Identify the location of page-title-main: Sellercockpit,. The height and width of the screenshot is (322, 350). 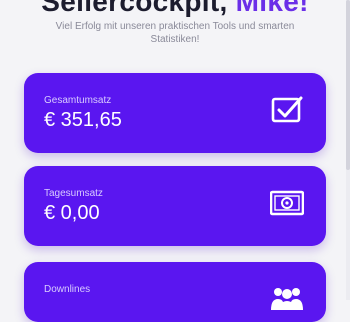
(134, 8).